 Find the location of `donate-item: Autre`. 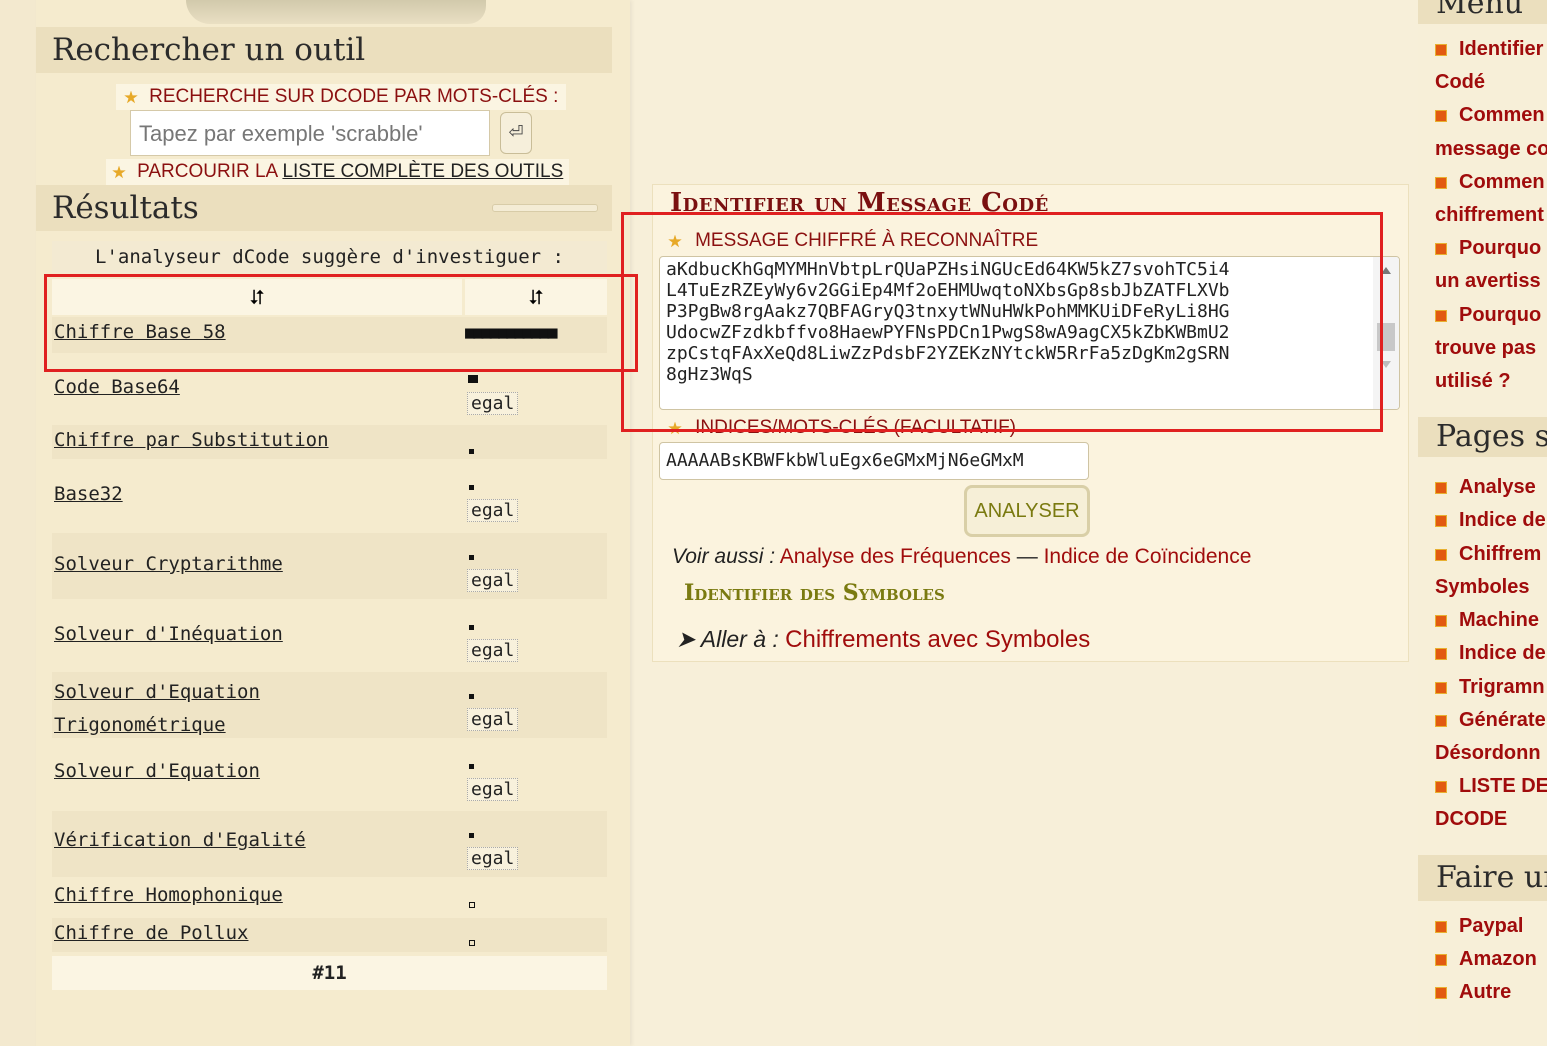

donate-item: Autre is located at coordinates (1473, 992).